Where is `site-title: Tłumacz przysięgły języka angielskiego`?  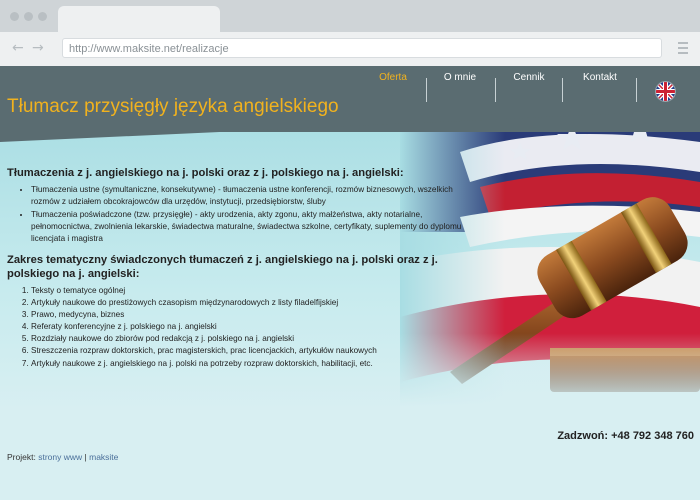 site-title: Tłumacz przysięgły języka angielskiego is located at coordinates (173, 107).